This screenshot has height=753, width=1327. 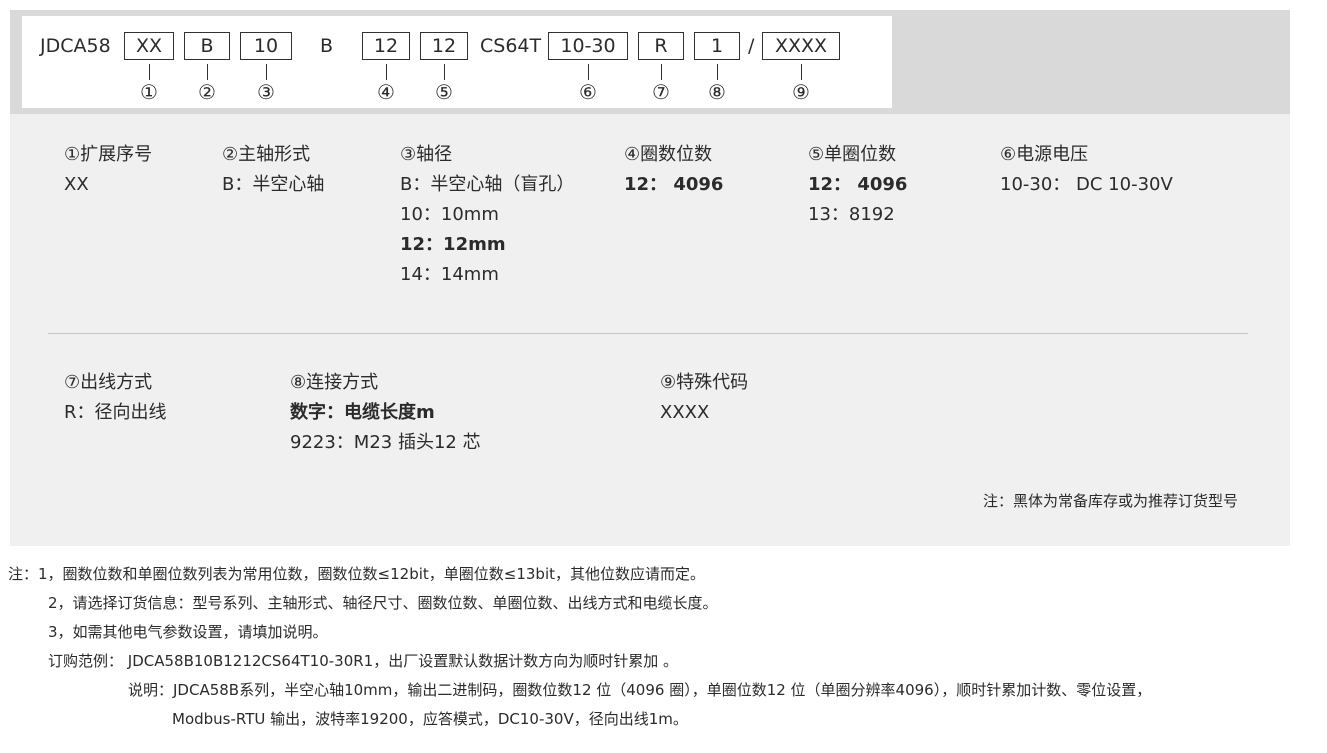 What do you see at coordinates (266, 154) in the screenshot?
I see `option-title: ②主轴形式` at bounding box center [266, 154].